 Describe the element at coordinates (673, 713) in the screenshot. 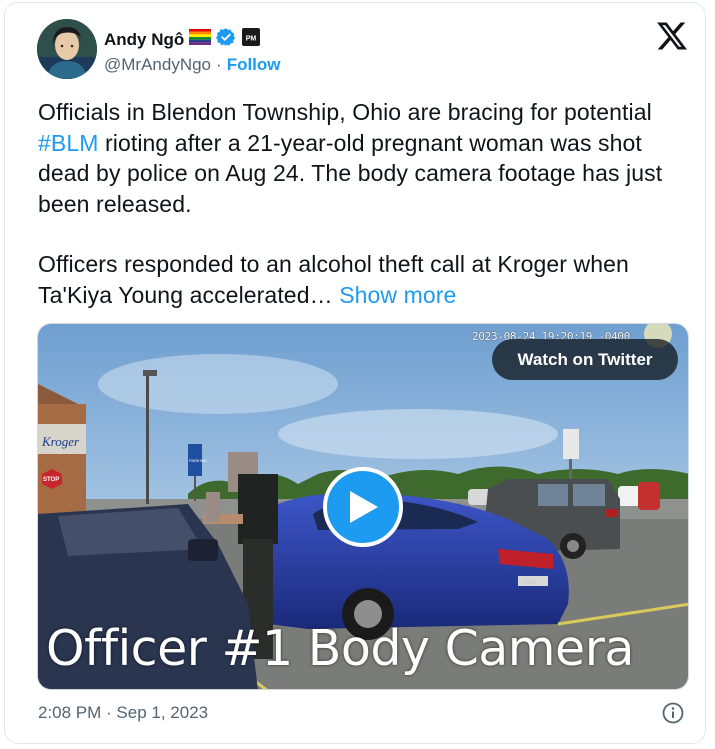

I see `info-icon` at that location.